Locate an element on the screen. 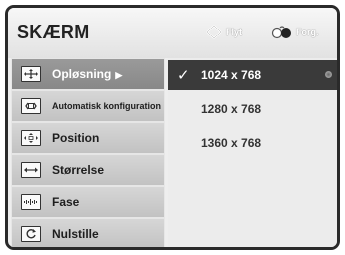 Image resolution: width=345 pixels, height=255 pixels. menu-item-label: Størrelse is located at coordinates (78, 170).